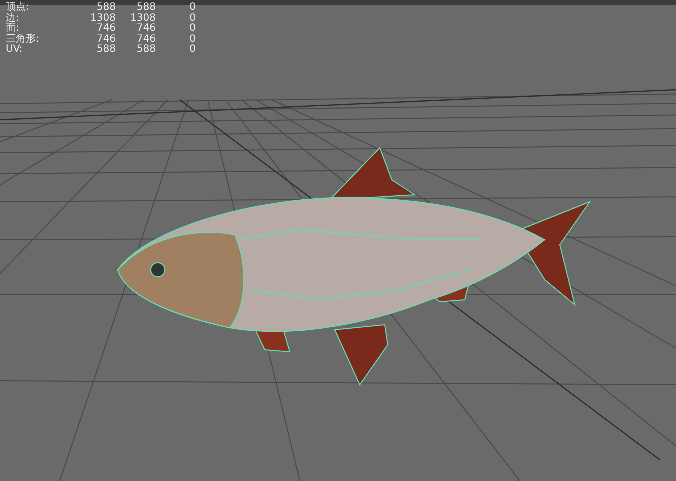 Image resolution: width=676 pixels, height=481 pixels. I want to click on stat-label: 三角形:, so click(23, 39).